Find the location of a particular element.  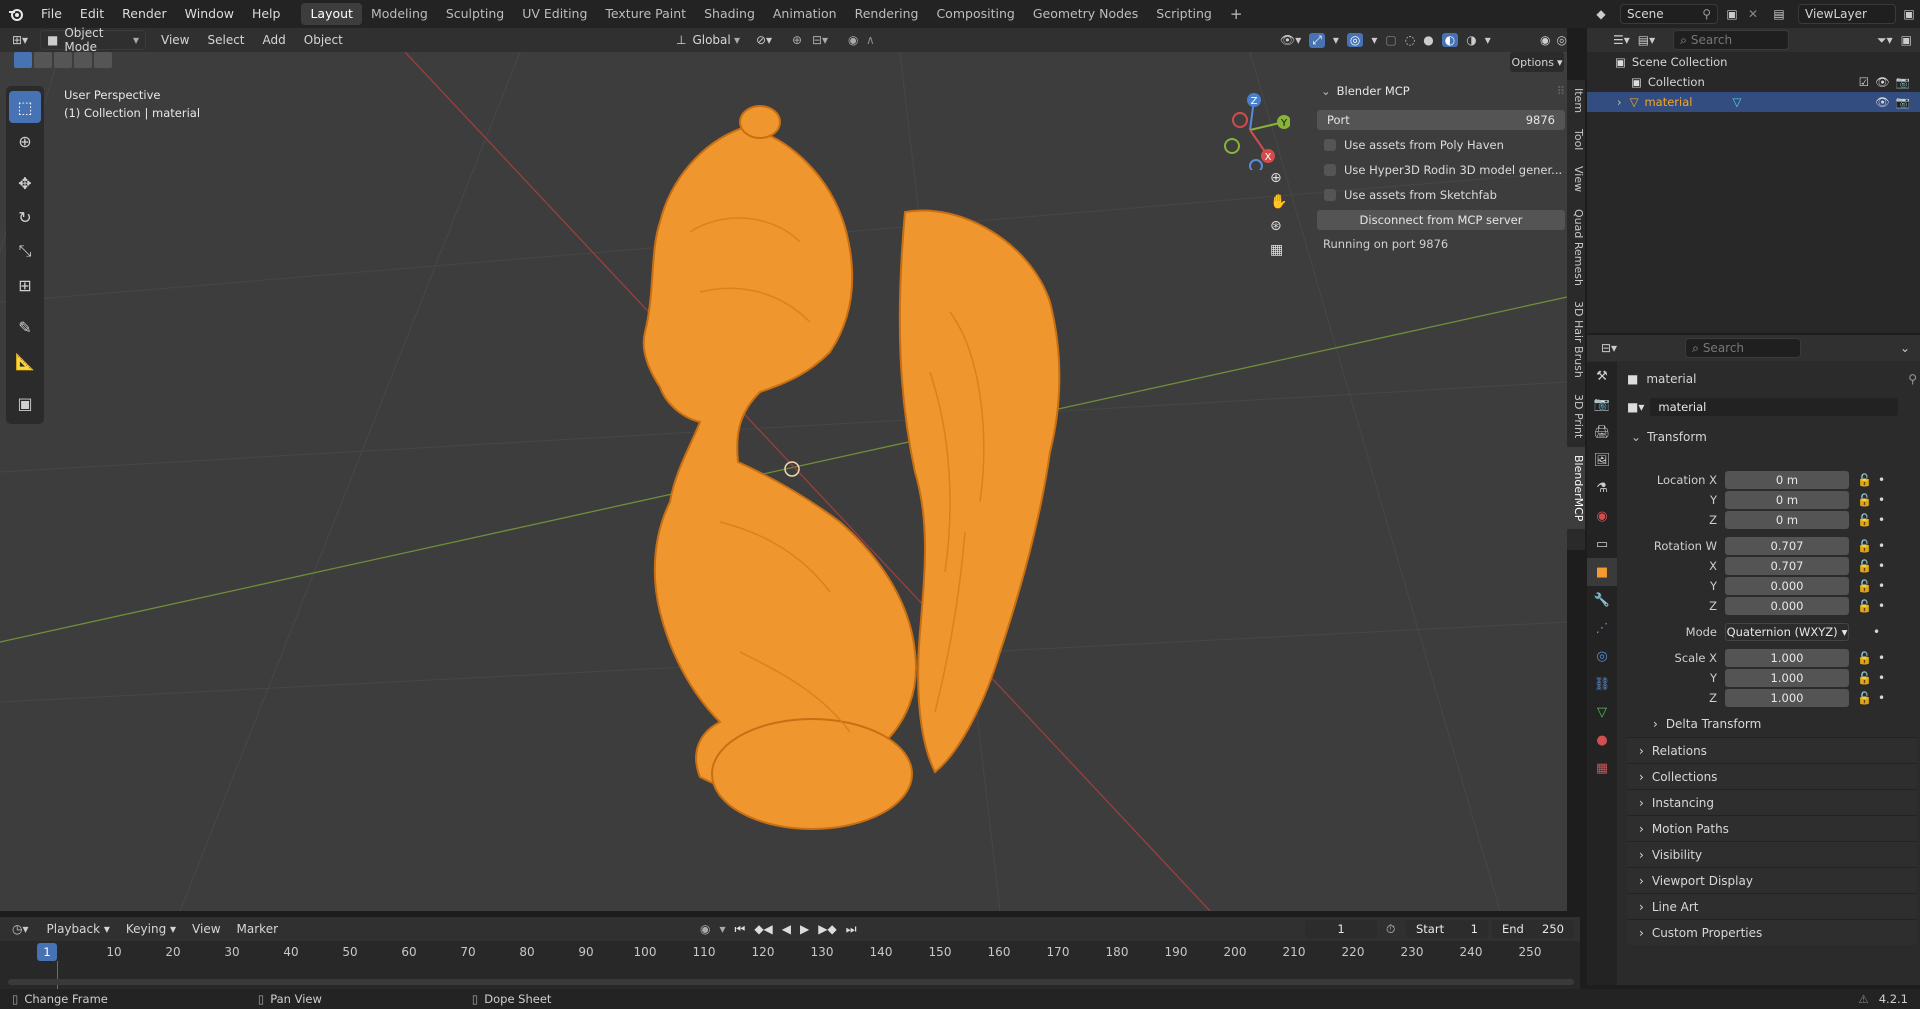

measure-tool: 📐 is located at coordinates (25, 361).